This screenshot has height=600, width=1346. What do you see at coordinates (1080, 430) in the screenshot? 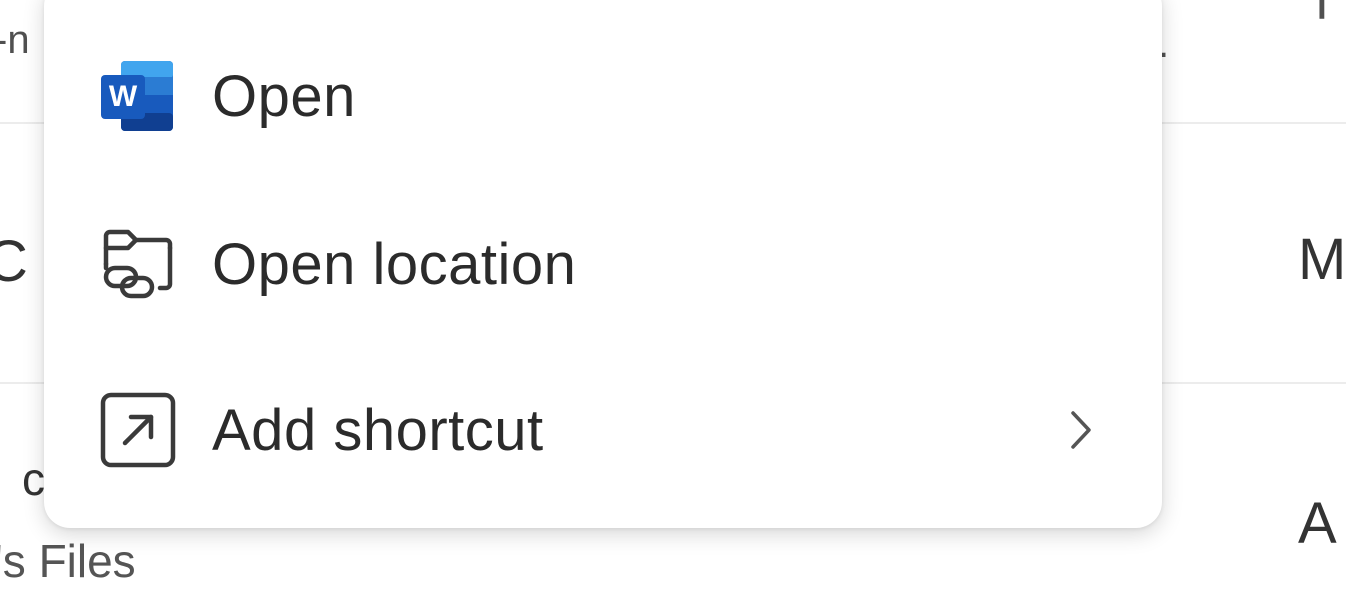
I see `chevron-right-icon` at bounding box center [1080, 430].